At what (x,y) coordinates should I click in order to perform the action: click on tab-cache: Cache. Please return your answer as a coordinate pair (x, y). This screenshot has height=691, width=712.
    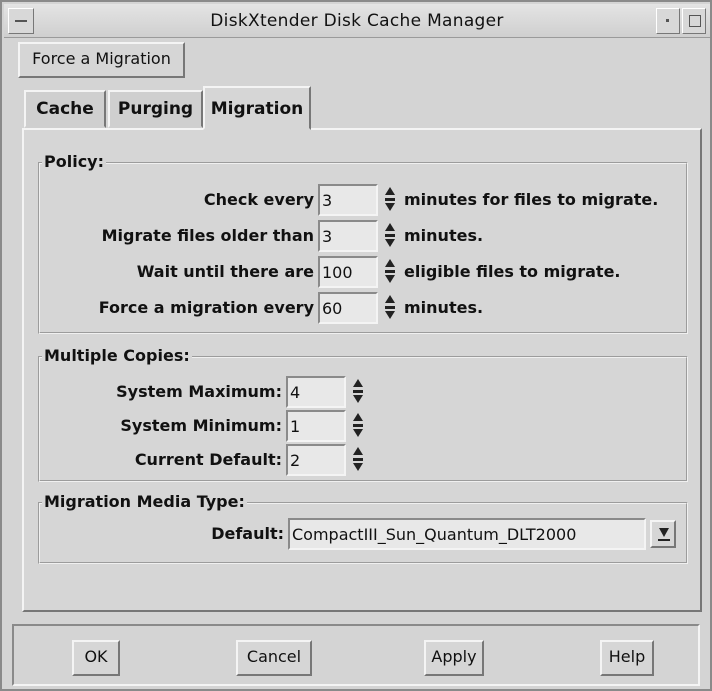
    Looking at the image, I should click on (65, 109).